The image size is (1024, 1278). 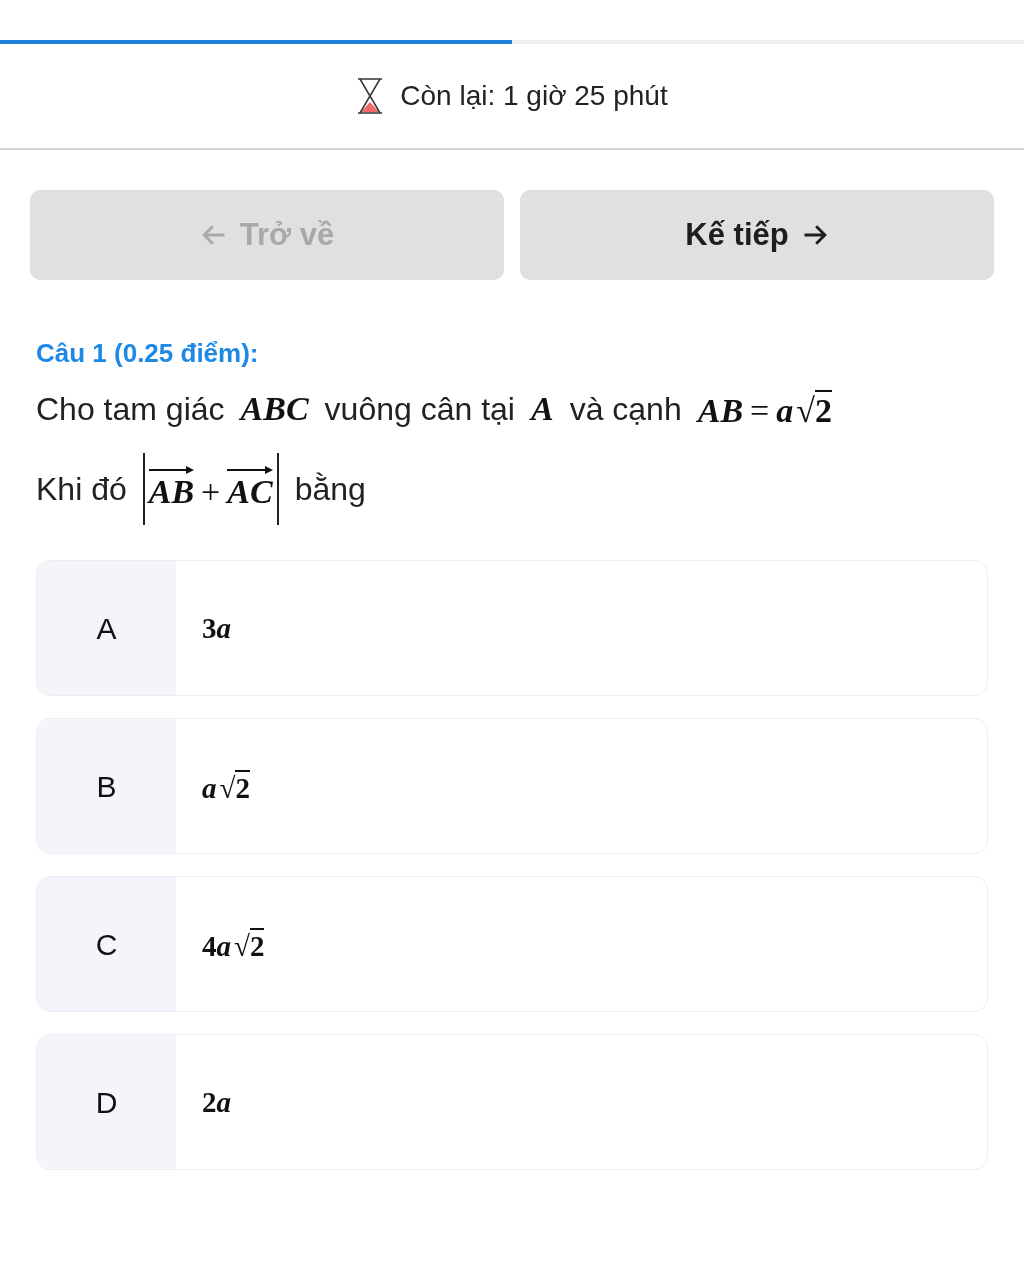 I want to click on hourglass-icon, so click(x=370, y=96).